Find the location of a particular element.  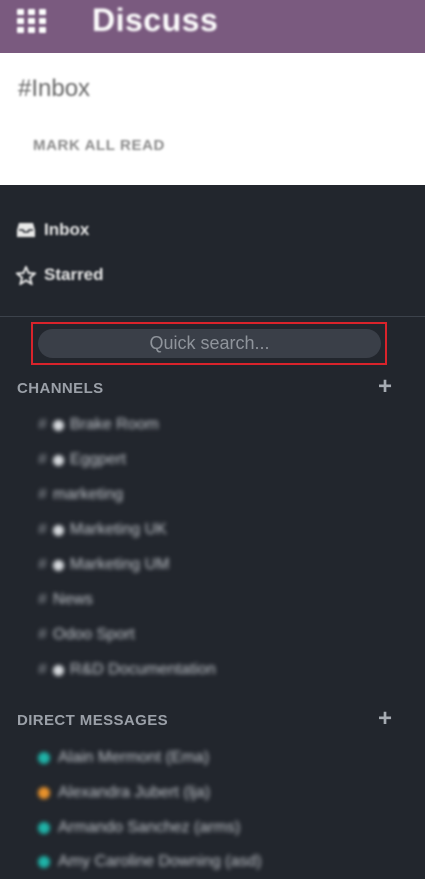

mailbox-starred-label: Starred is located at coordinates (74, 274).